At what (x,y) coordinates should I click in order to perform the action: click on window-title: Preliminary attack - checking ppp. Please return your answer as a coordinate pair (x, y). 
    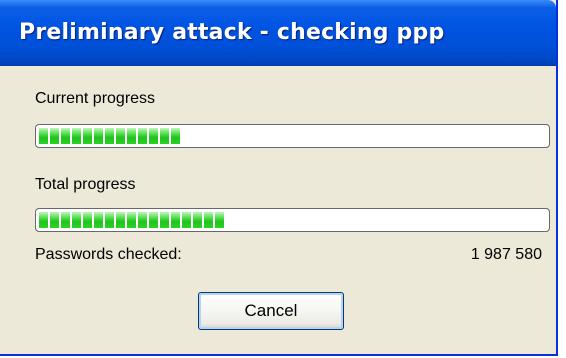
    Looking at the image, I should click on (232, 32).